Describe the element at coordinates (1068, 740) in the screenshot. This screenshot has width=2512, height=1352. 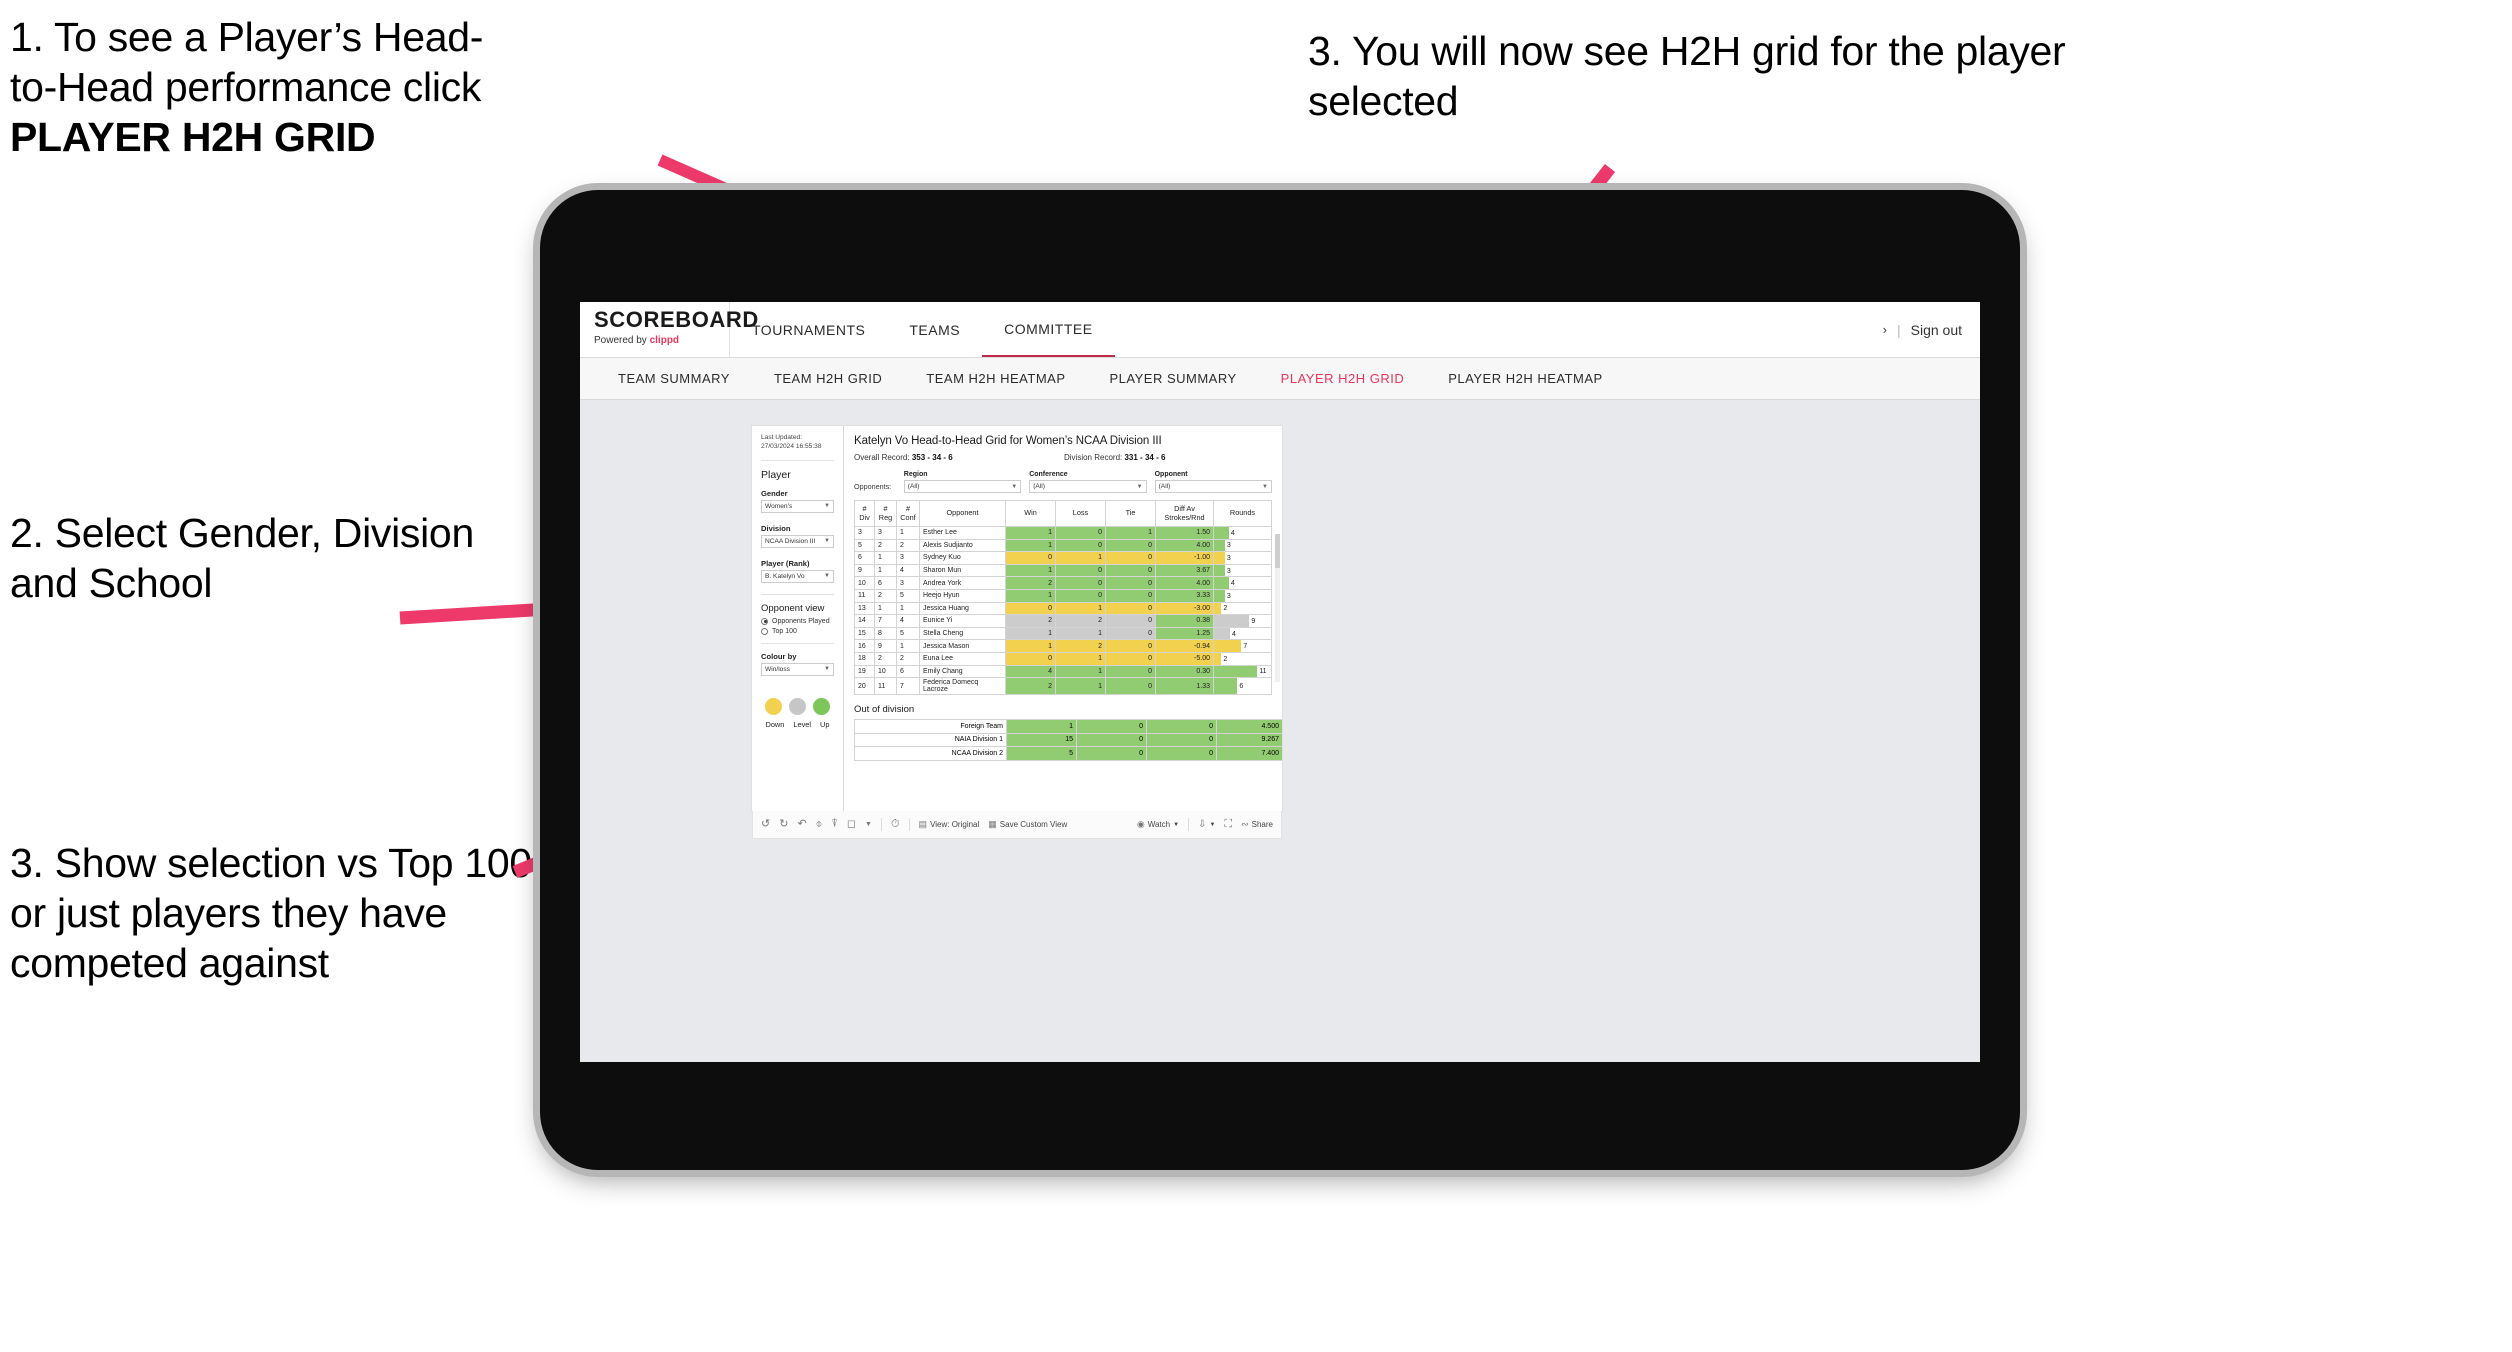
I see `out-of-division-row: NAIA Division 115009.26730` at that location.